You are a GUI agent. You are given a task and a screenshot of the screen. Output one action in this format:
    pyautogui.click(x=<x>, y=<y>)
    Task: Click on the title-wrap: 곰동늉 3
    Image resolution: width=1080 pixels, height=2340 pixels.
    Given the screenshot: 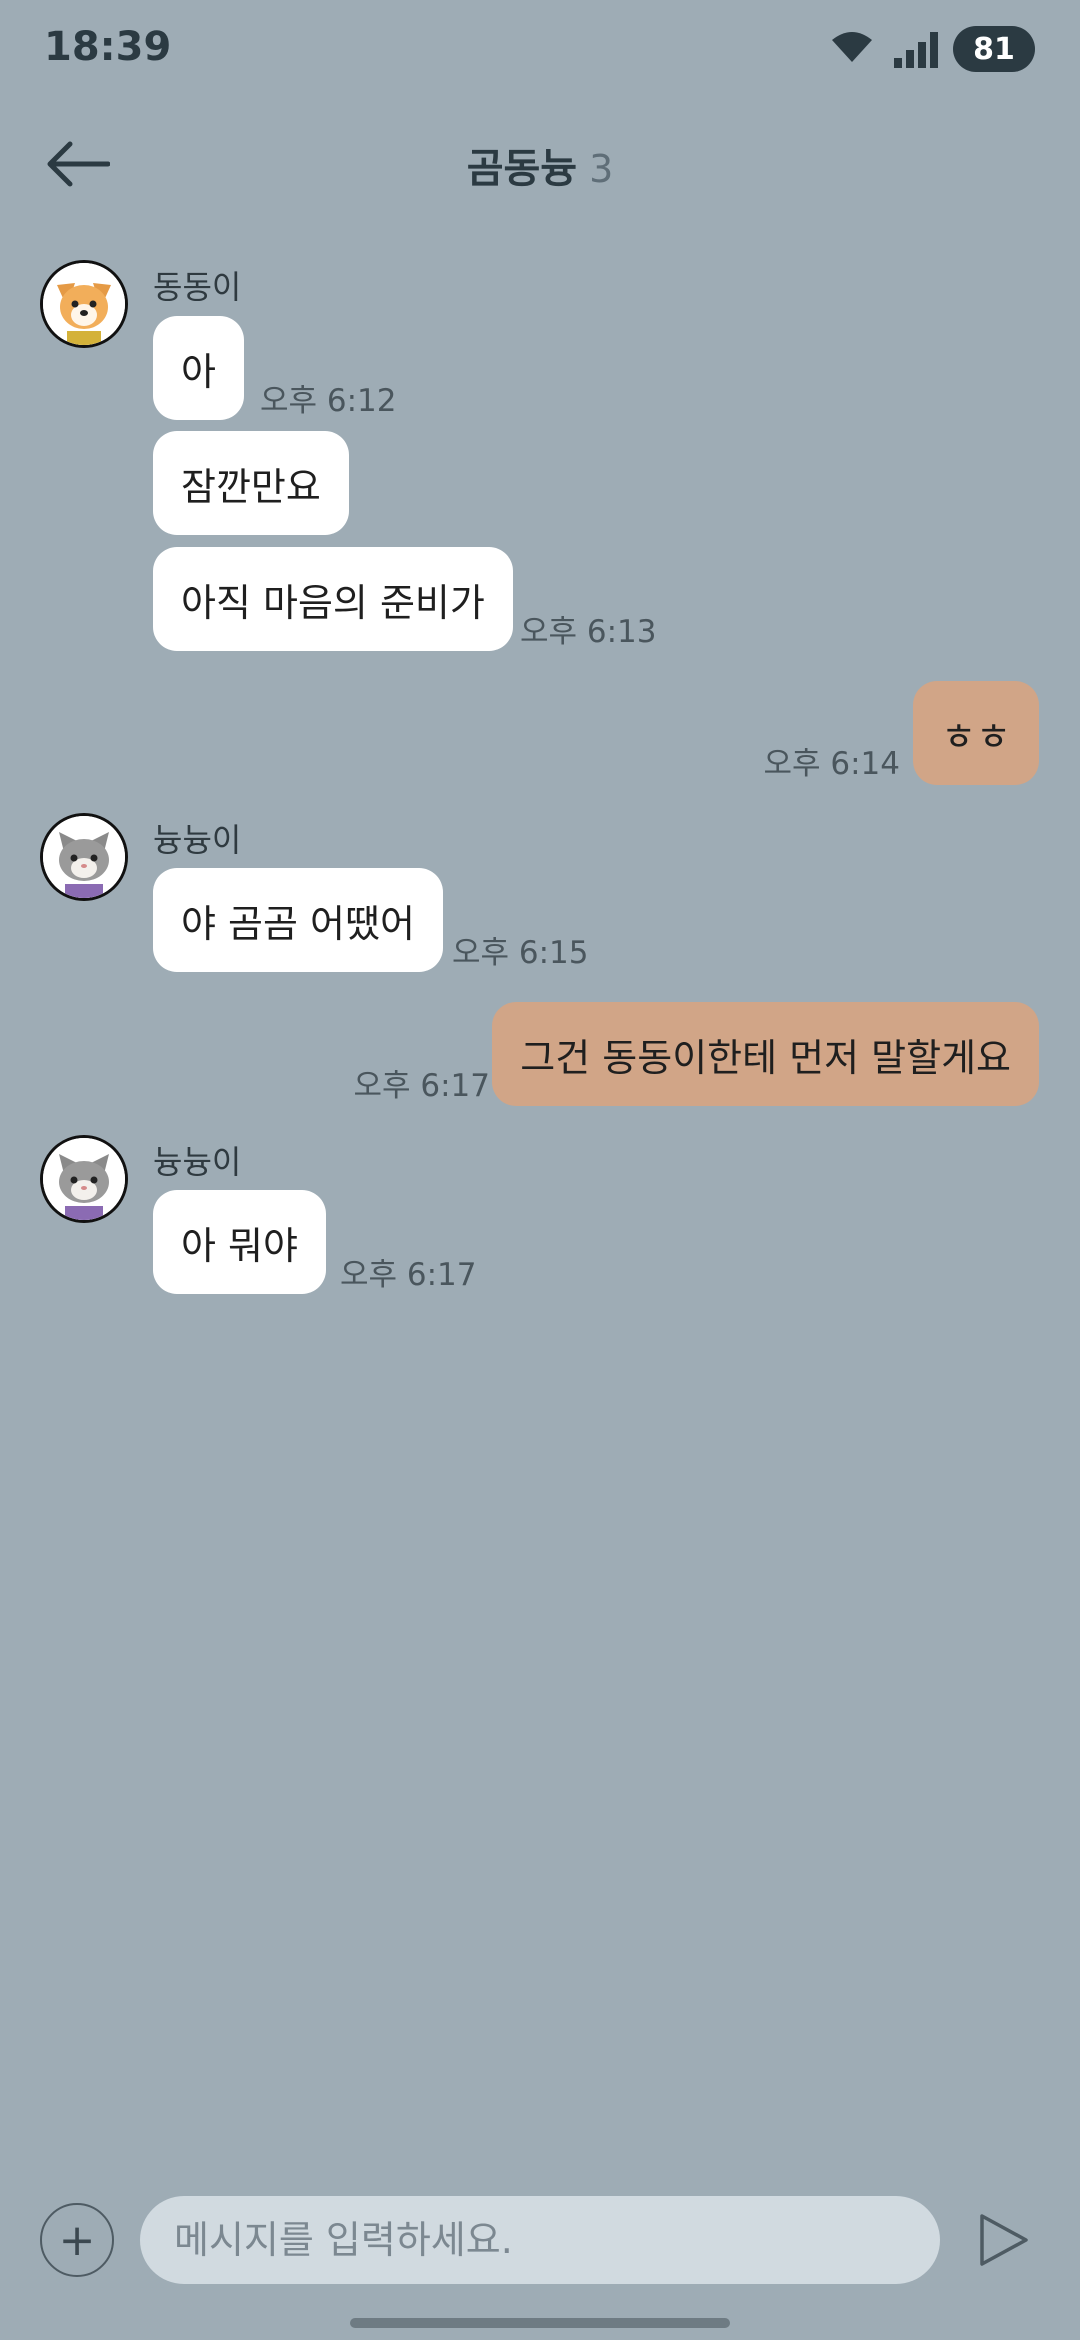 What is the action you would take?
    pyautogui.click(x=540, y=165)
    